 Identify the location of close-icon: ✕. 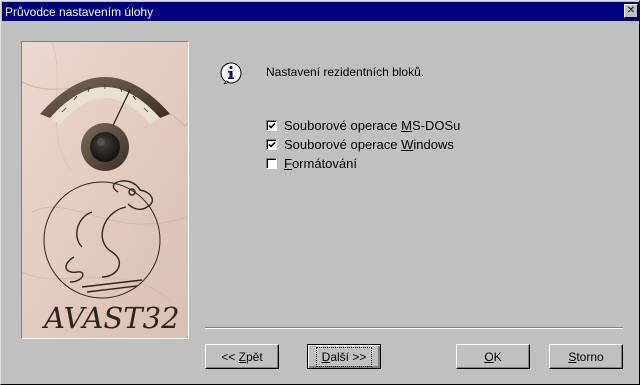
(631, 10).